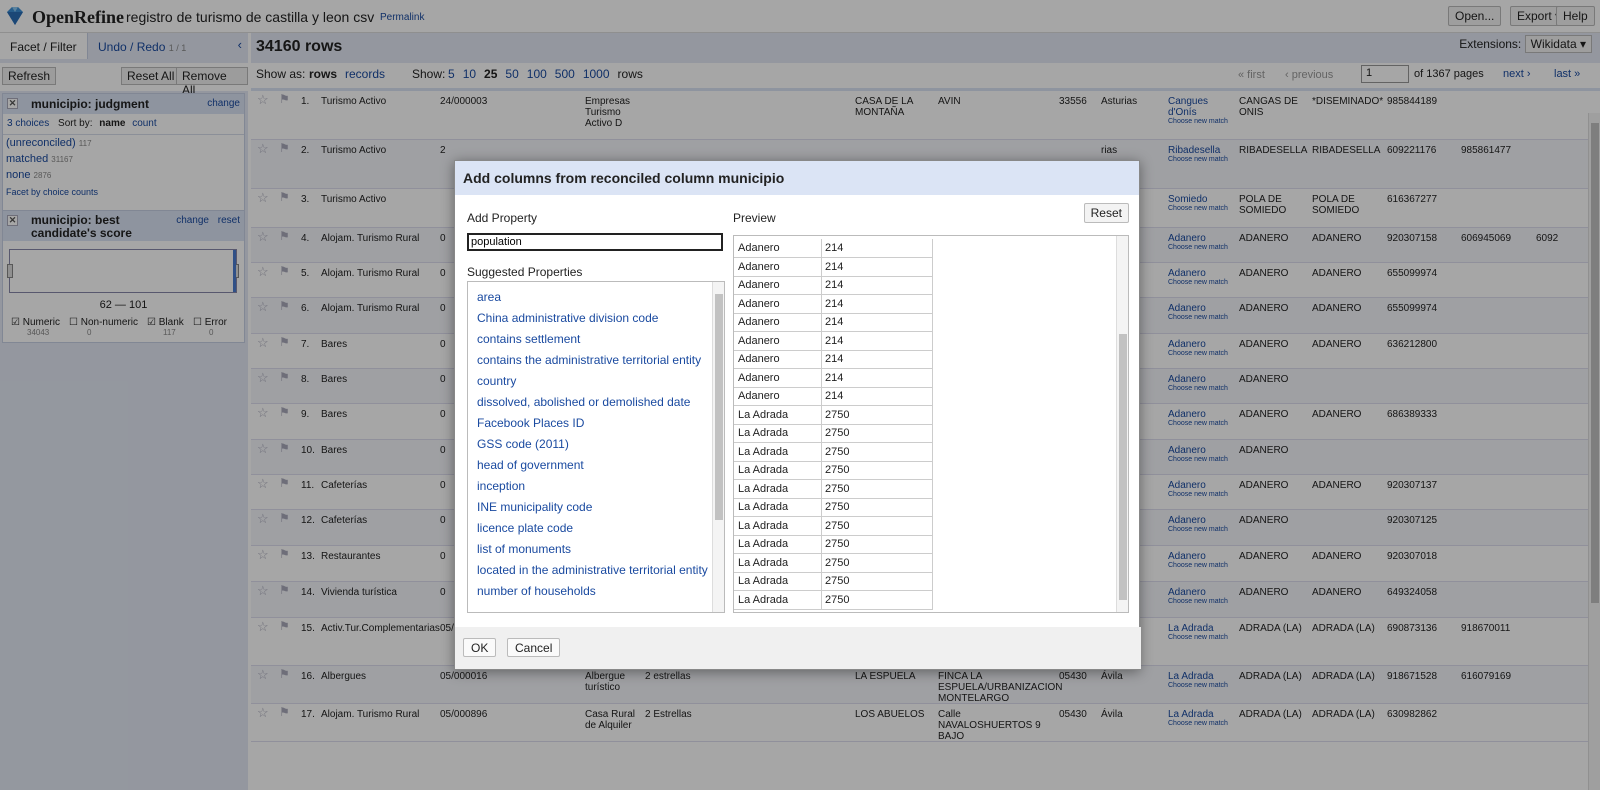 The height and width of the screenshot is (790, 1600). Describe the element at coordinates (798, 648) in the screenshot. I see `dialog-footer: OK Cancel` at that location.